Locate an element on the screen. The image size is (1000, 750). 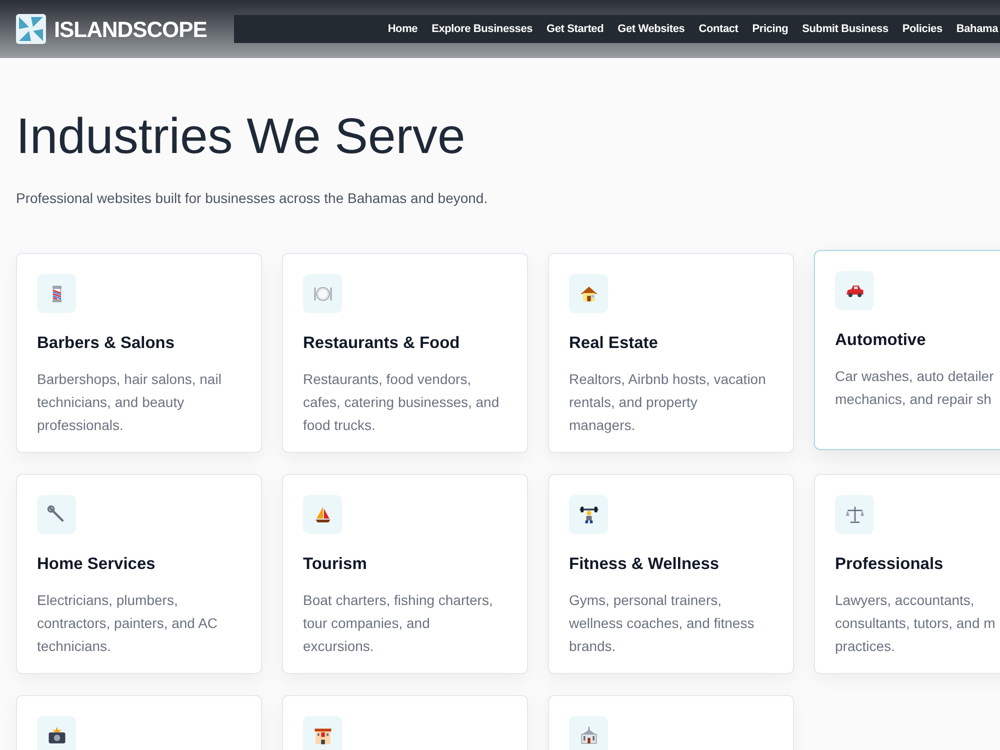
industry-card: Barbers & Salons Barbershops, hair salons, nail technicians, and beauty professionals. is located at coordinates (139, 353).